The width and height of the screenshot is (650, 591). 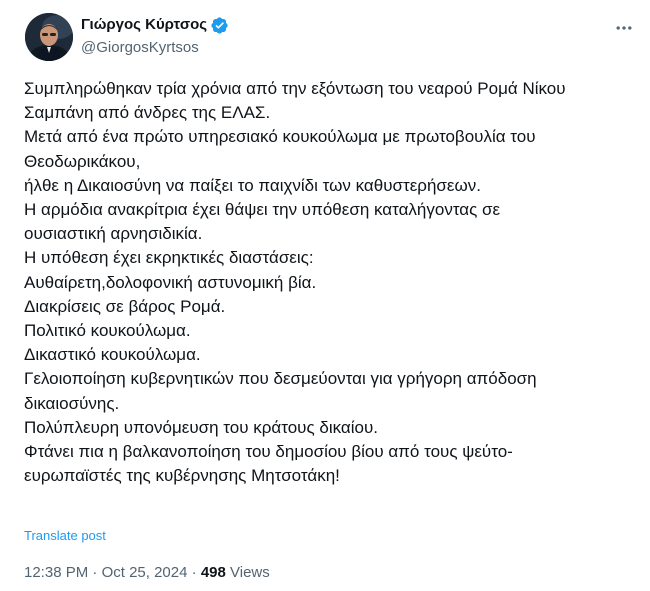 I want to click on post-header: Γιώργος Κύρτσος @GiorgosKyrtsos, so click(x=330, y=37).